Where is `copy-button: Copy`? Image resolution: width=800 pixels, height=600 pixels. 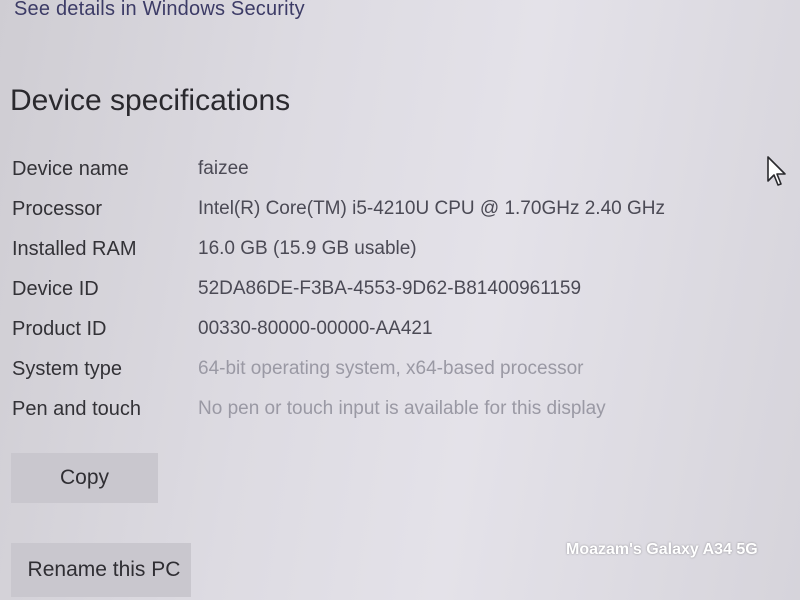
copy-button: Copy is located at coordinates (84, 478).